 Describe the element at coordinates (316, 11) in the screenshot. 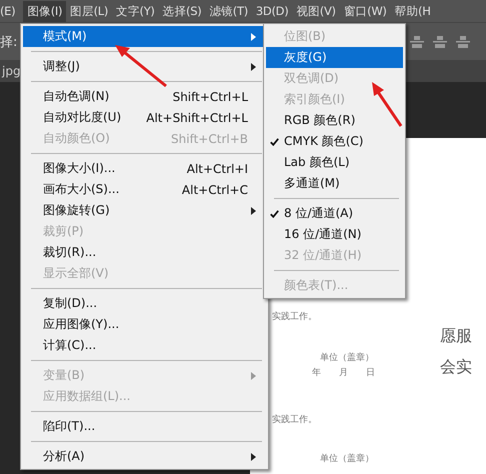

I see `menu-bar-item: 视图(V)` at that location.